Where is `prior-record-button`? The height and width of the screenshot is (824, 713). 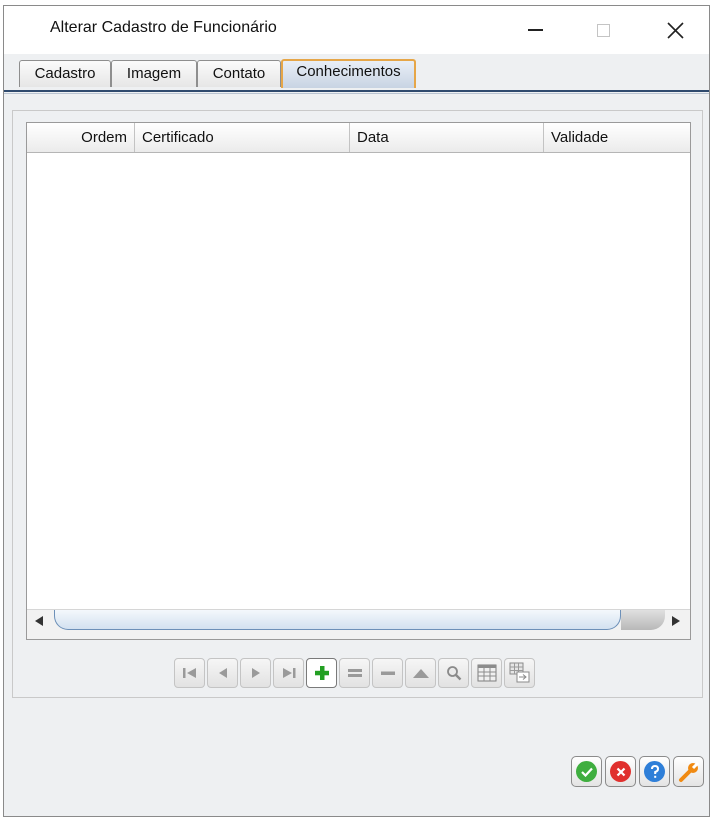
prior-record-button is located at coordinates (222, 673).